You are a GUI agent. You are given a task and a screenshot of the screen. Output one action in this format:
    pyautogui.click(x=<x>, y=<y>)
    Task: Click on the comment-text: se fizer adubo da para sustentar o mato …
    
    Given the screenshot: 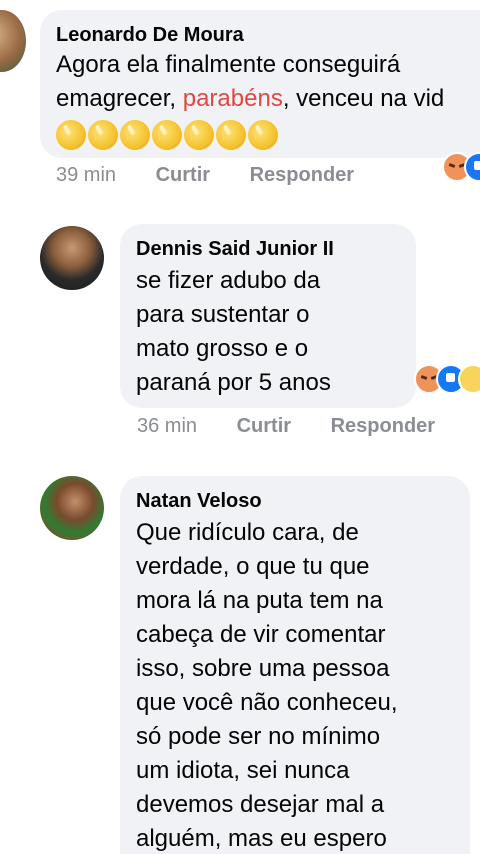 What is the action you would take?
    pyautogui.click(x=233, y=331)
    